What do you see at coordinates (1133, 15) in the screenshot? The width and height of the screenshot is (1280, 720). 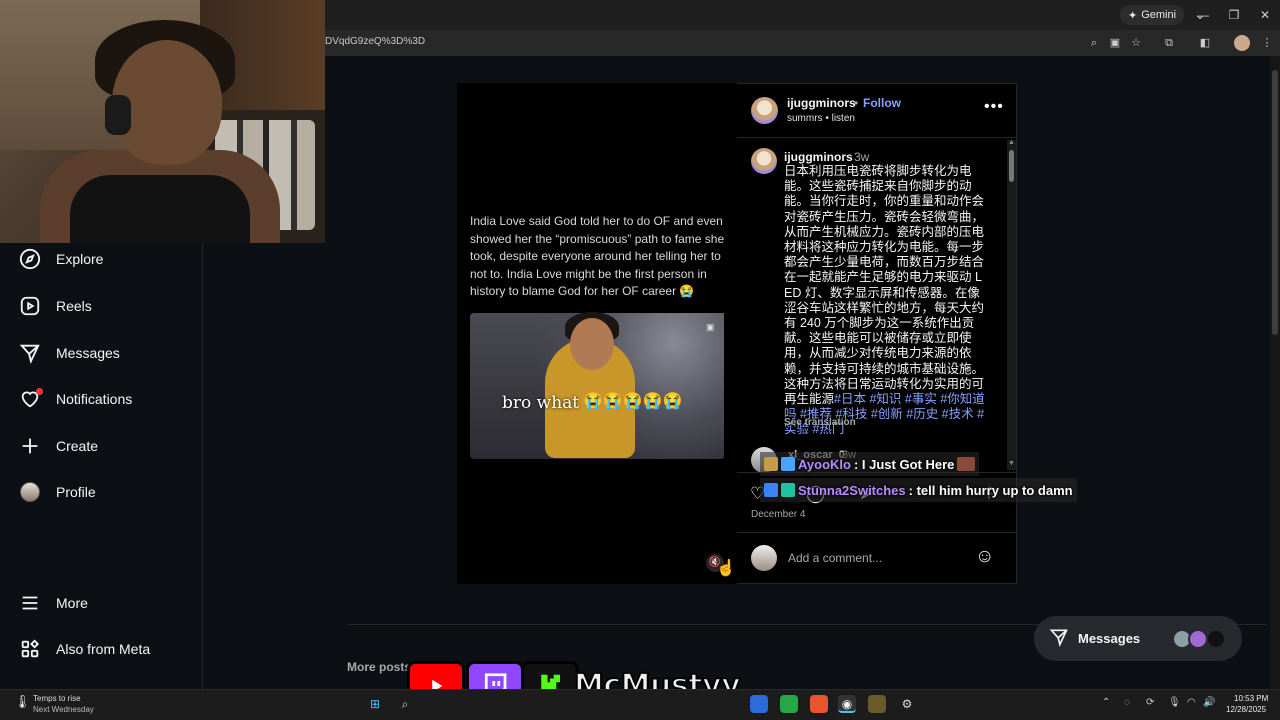 I see `sparkle-icon: ✦` at bounding box center [1133, 15].